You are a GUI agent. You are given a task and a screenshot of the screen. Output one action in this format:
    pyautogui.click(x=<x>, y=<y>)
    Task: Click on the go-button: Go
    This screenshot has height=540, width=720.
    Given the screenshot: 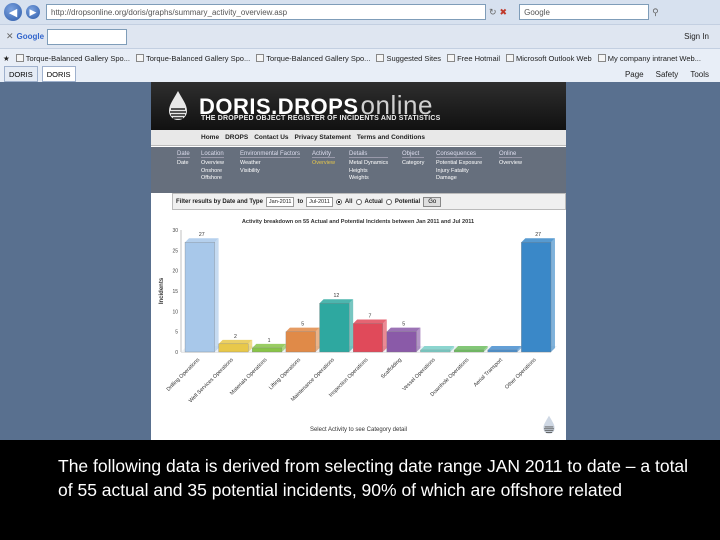 What is the action you would take?
    pyautogui.click(x=432, y=201)
    